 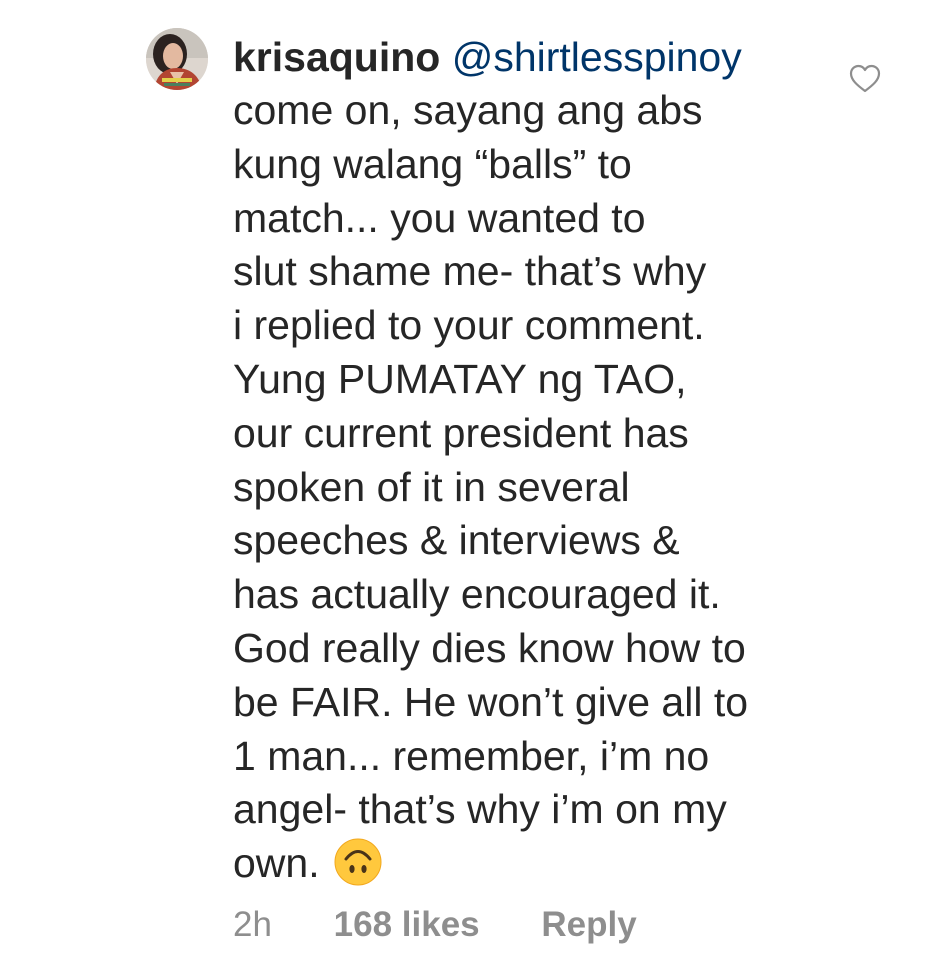 I want to click on comment-meta: 2h 168 likes Reply, so click(x=435, y=925).